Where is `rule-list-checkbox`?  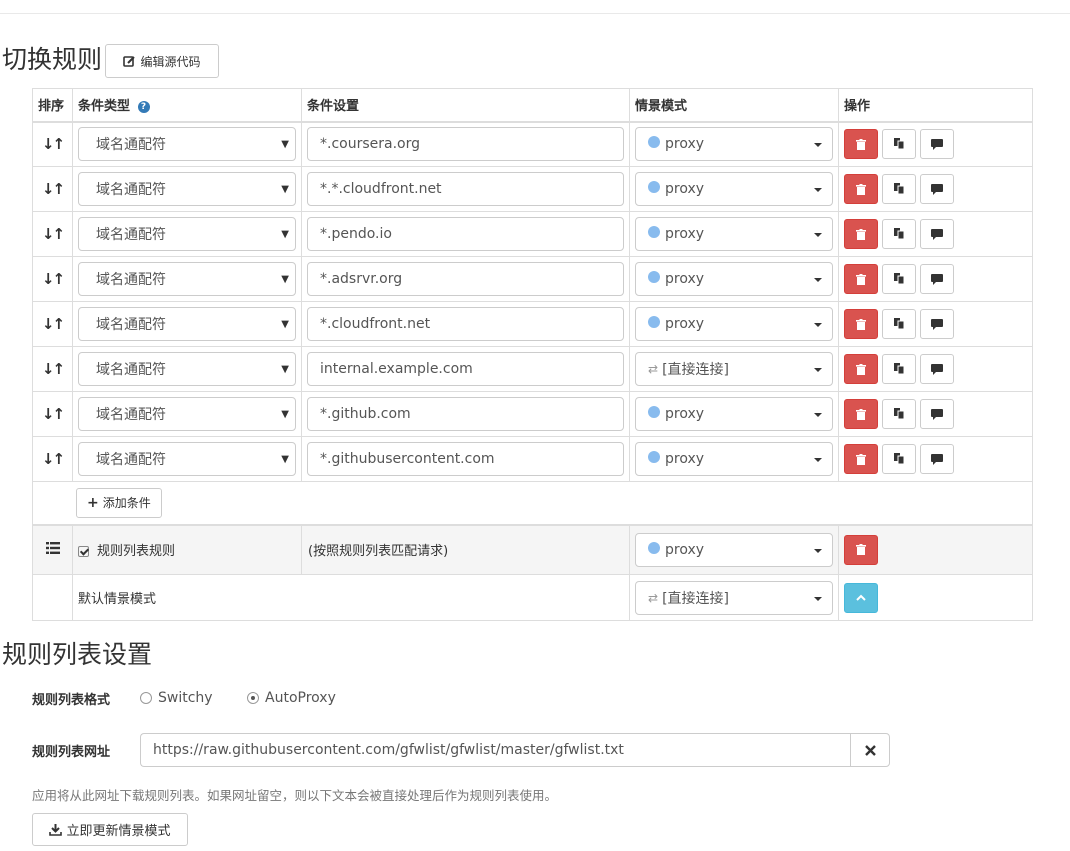 rule-list-checkbox is located at coordinates (83, 552).